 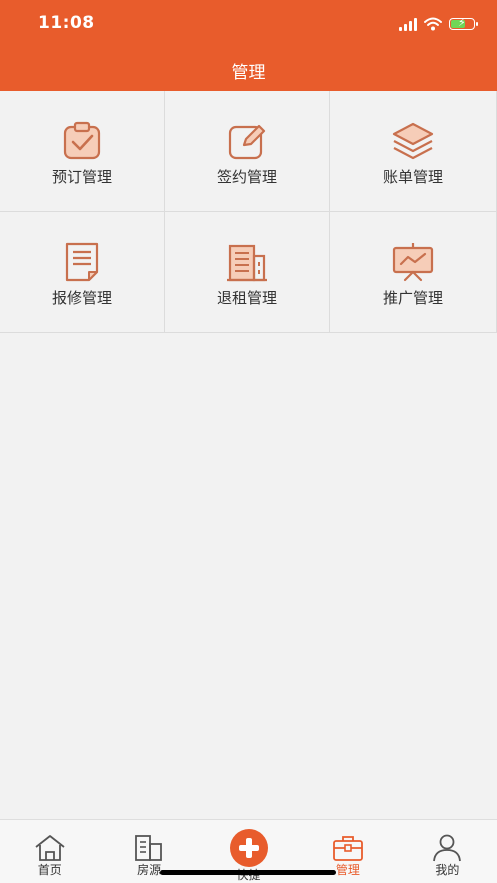 What do you see at coordinates (348, 848) in the screenshot?
I see `briefcase-icon` at bounding box center [348, 848].